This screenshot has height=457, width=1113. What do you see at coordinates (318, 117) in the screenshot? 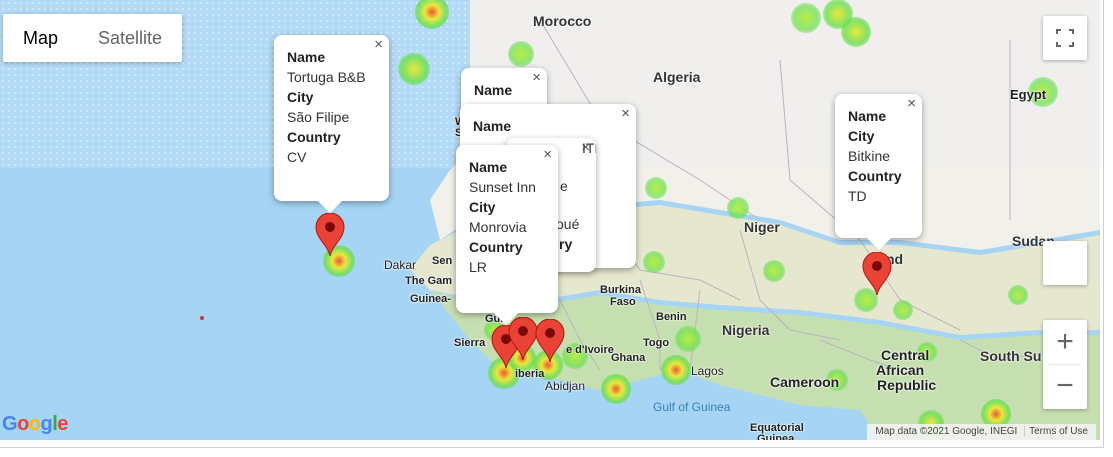
I see `info-value-city: São Filipe` at bounding box center [318, 117].